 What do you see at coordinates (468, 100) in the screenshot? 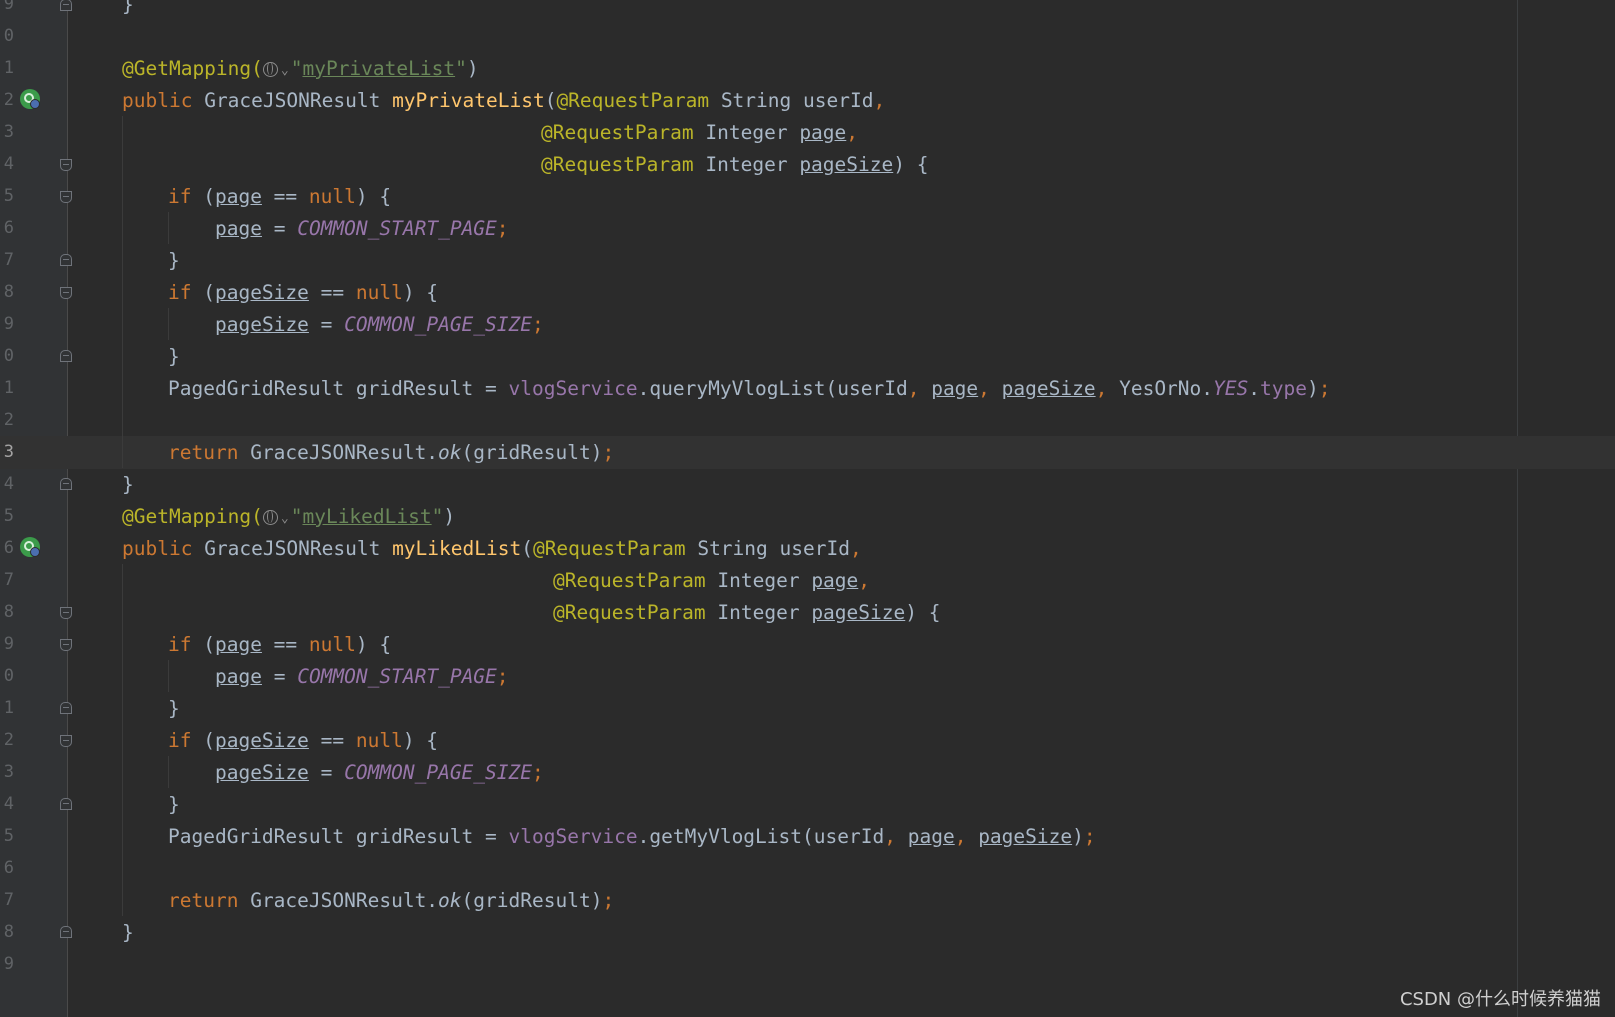
I see `method-name-token: myPrivateList` at bounding box center [468, 100].